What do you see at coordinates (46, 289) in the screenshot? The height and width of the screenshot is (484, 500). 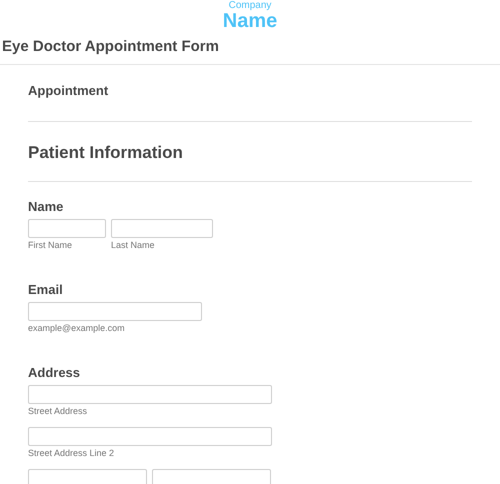 I see `field-label: Email` at bounding box center [46, 289].